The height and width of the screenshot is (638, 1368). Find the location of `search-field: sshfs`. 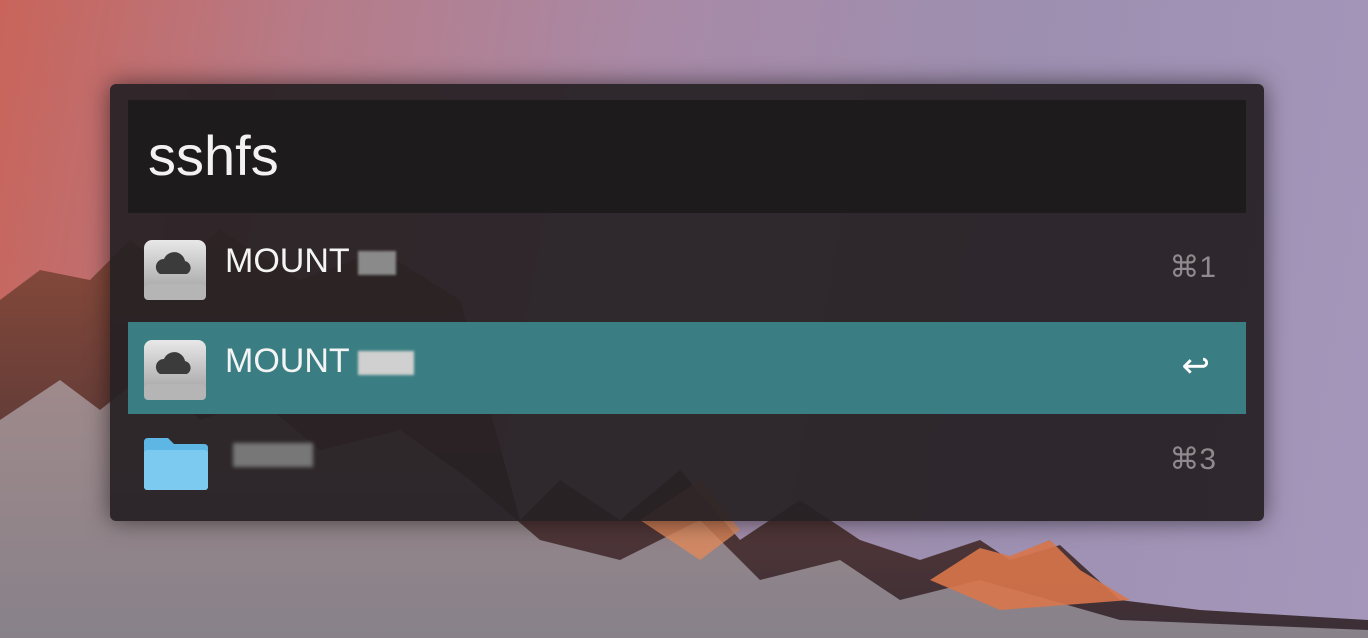

search-field: sshfs is located at coordinates (687, 156).